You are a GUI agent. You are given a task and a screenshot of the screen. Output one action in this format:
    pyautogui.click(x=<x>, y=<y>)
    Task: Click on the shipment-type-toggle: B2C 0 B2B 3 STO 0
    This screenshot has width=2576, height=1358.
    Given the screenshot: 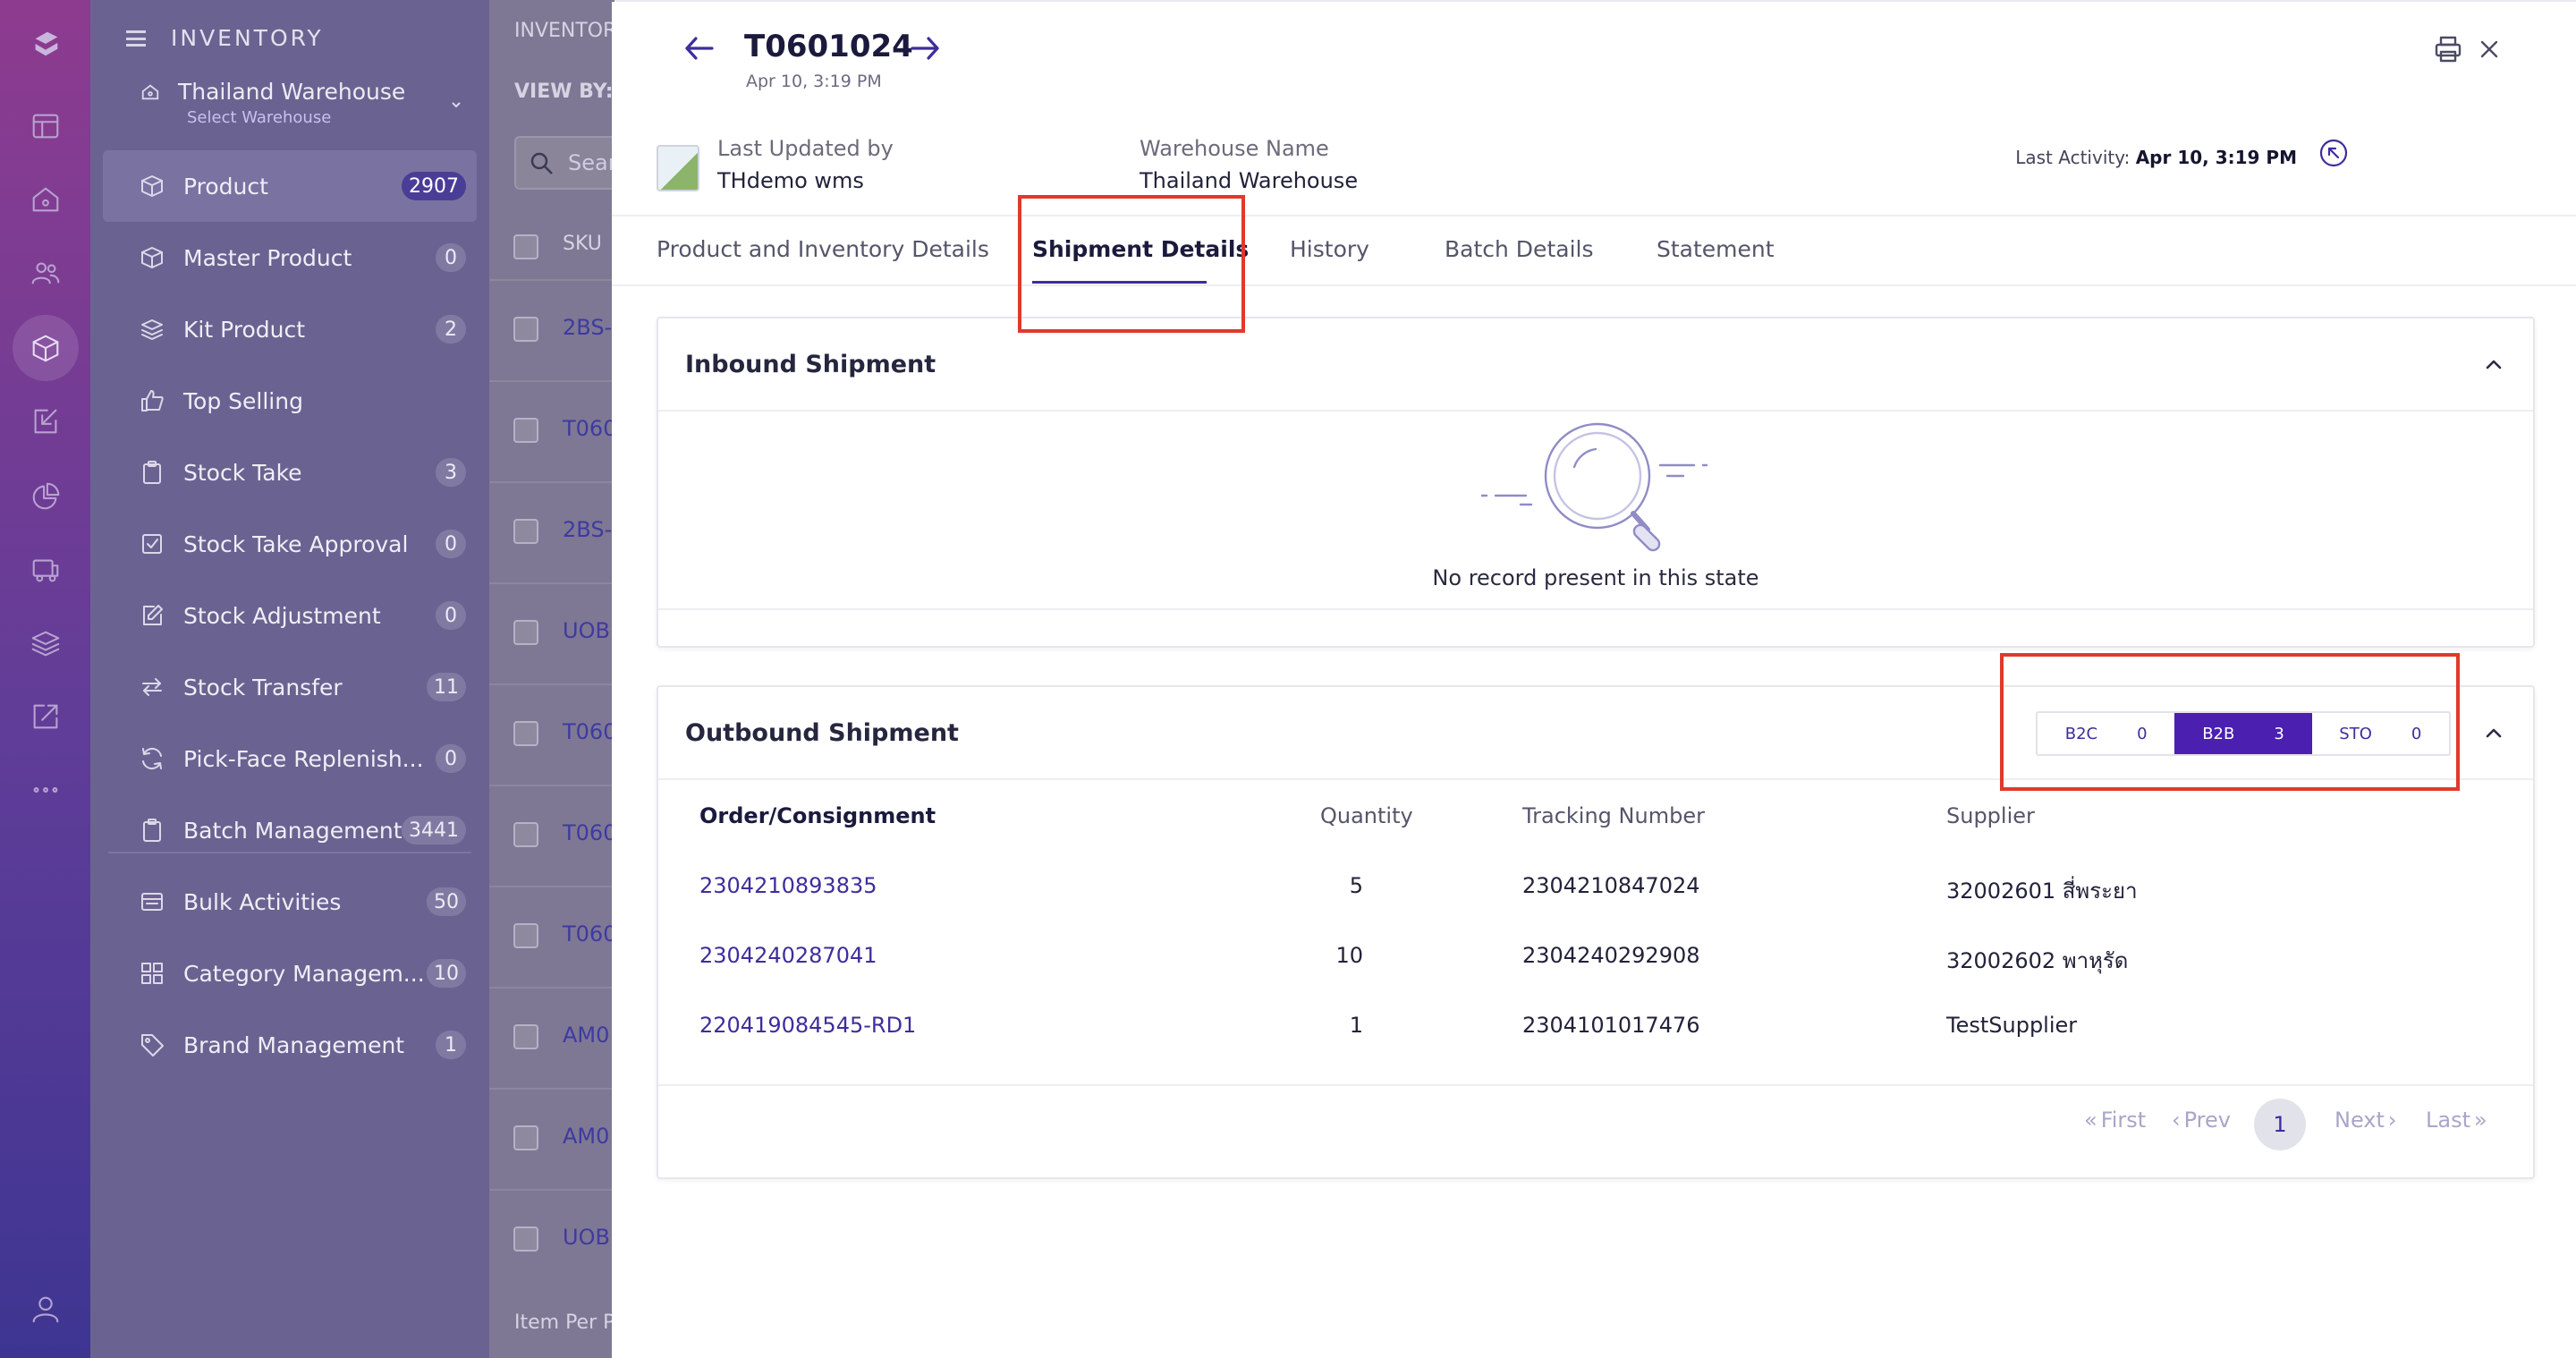 What is the action you would take?
    pyautogui.click(x=2243, y=734)
    